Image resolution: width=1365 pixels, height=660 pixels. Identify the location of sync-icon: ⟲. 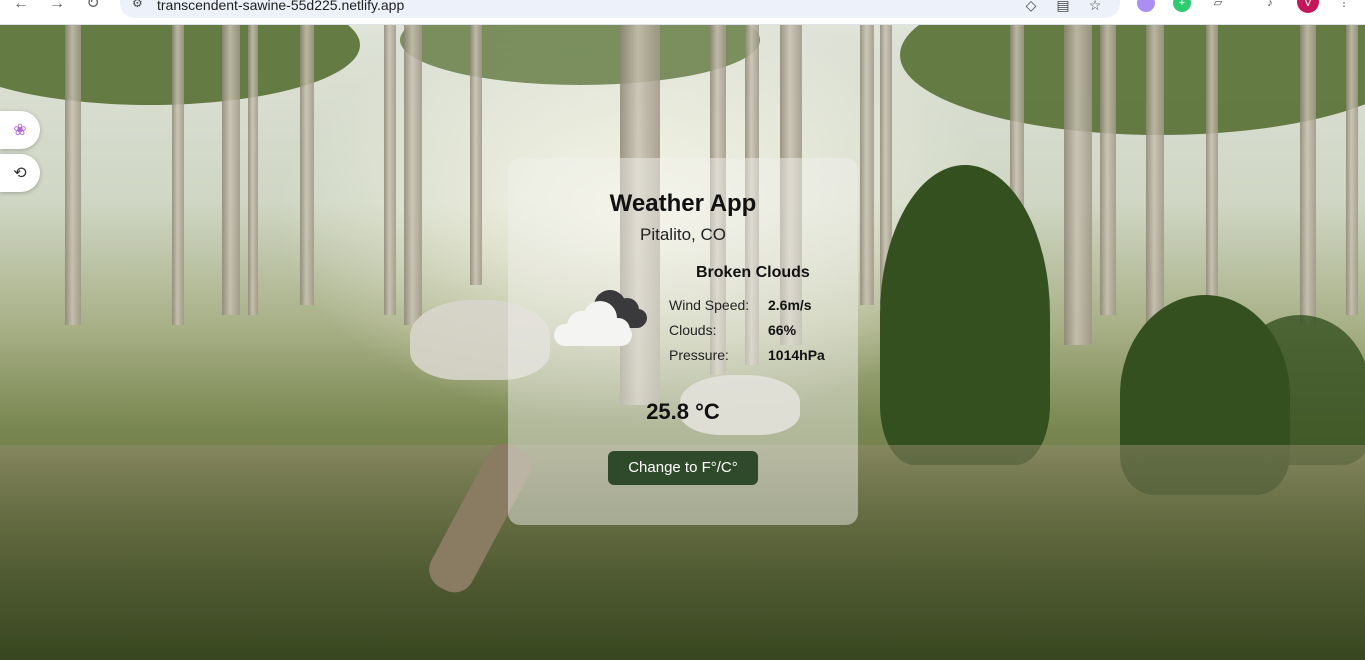
(20, 173).